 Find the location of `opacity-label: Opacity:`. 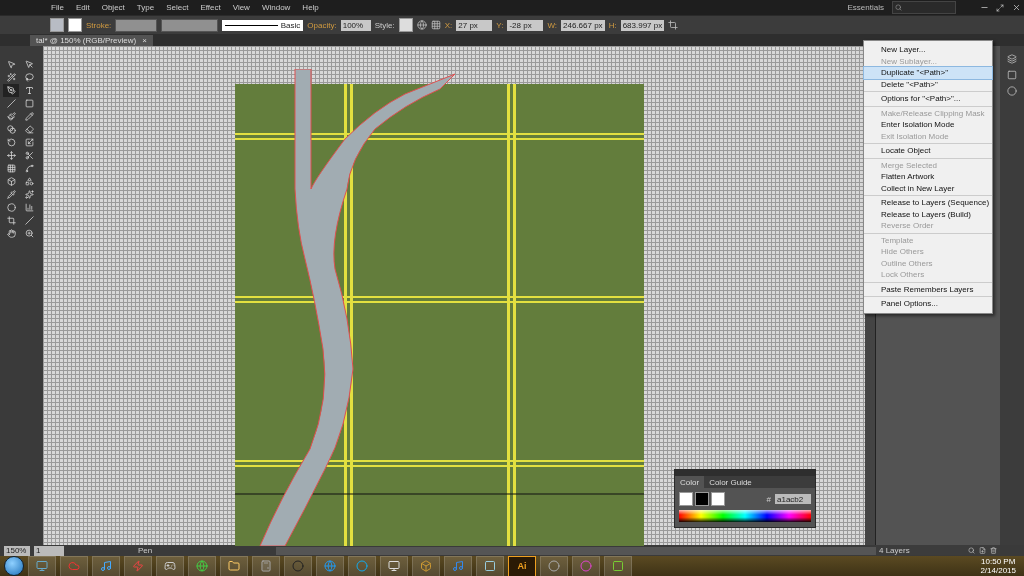

opacity-label: Opacity: is located at coordinates (322, 25).